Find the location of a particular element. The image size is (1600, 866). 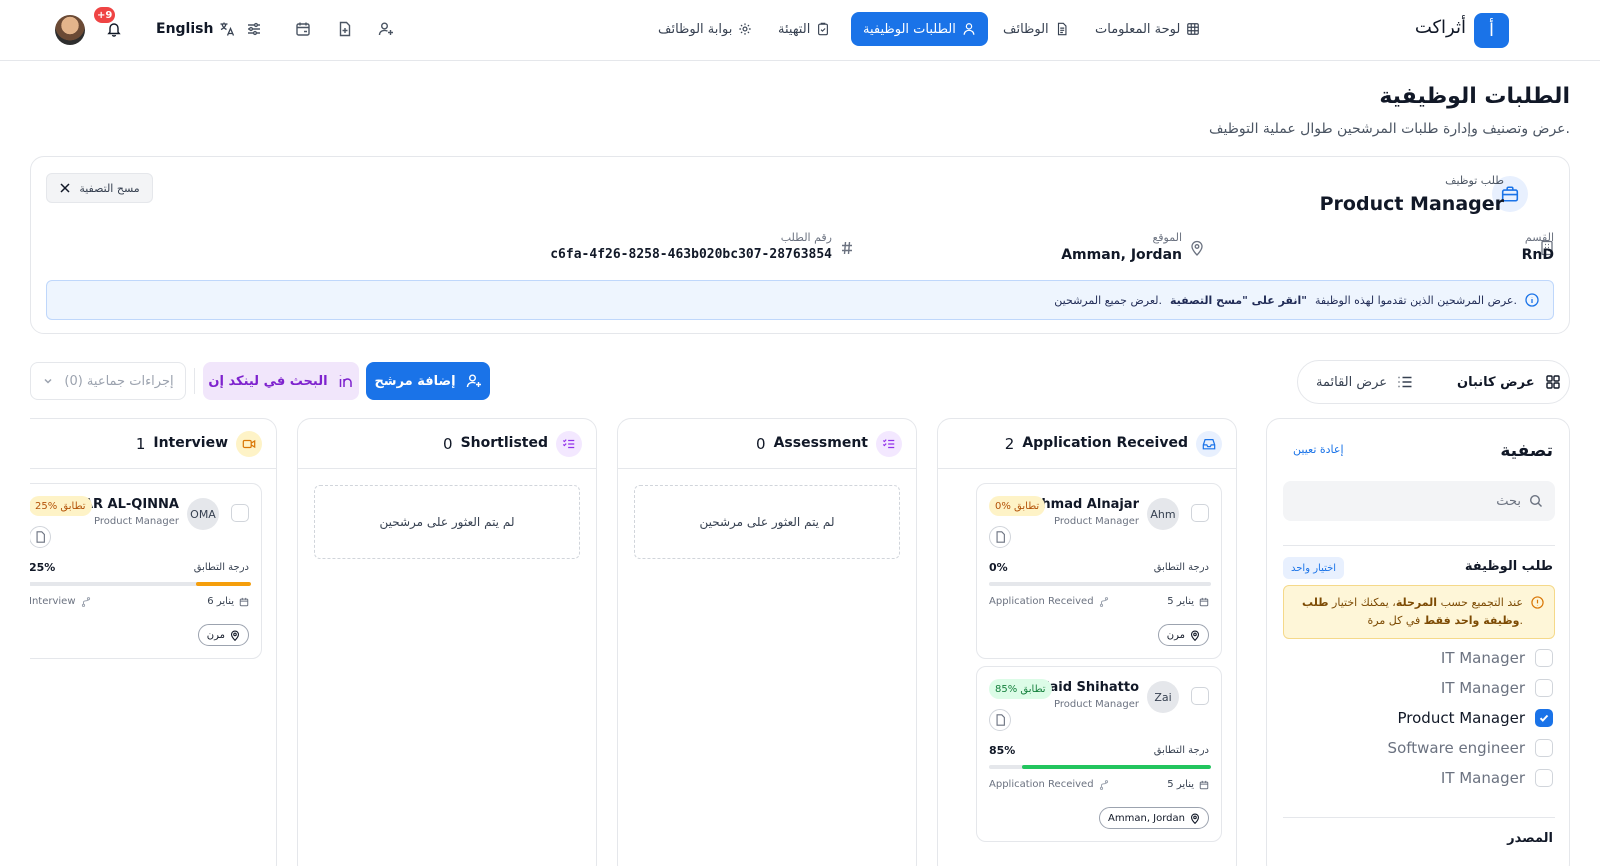

filter-option: Product Manager is located at coordinates (1475, 718).